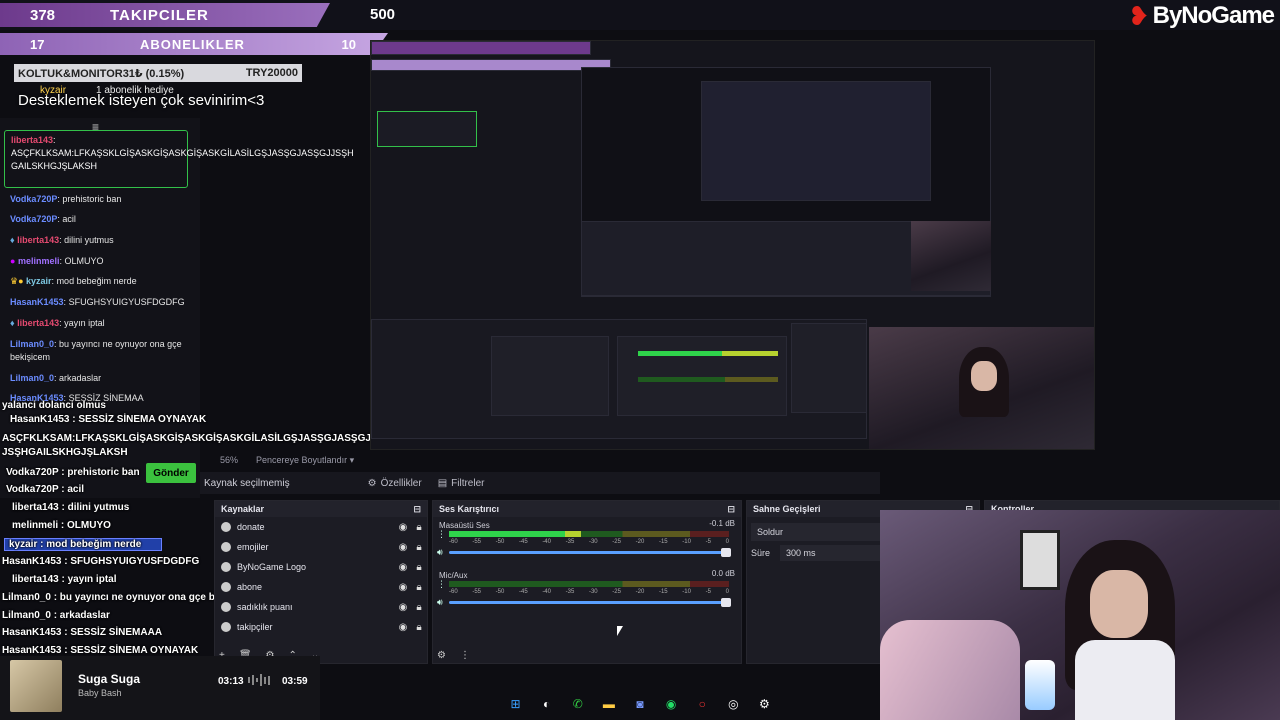 This screenshot has width=1280, height=720. Describe the element at coordinates (255, 627) in the screenshot. I see `source-name: takipçiler` at that location.